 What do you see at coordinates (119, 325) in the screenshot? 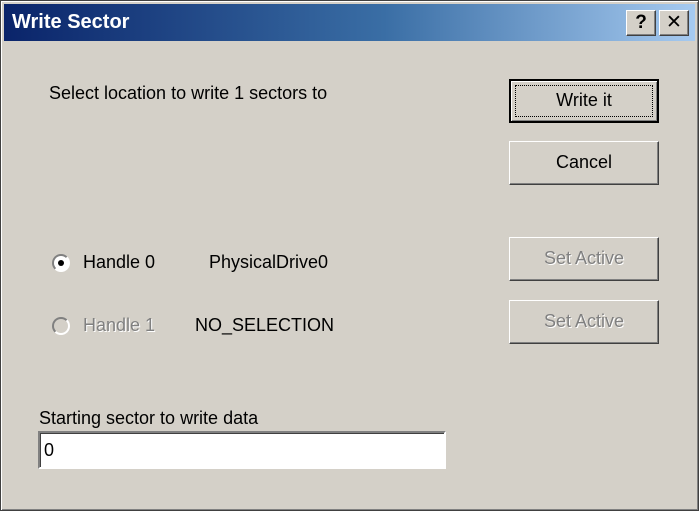
I see `handle-1-label: Handle 1` at bounding box center [119, 325].